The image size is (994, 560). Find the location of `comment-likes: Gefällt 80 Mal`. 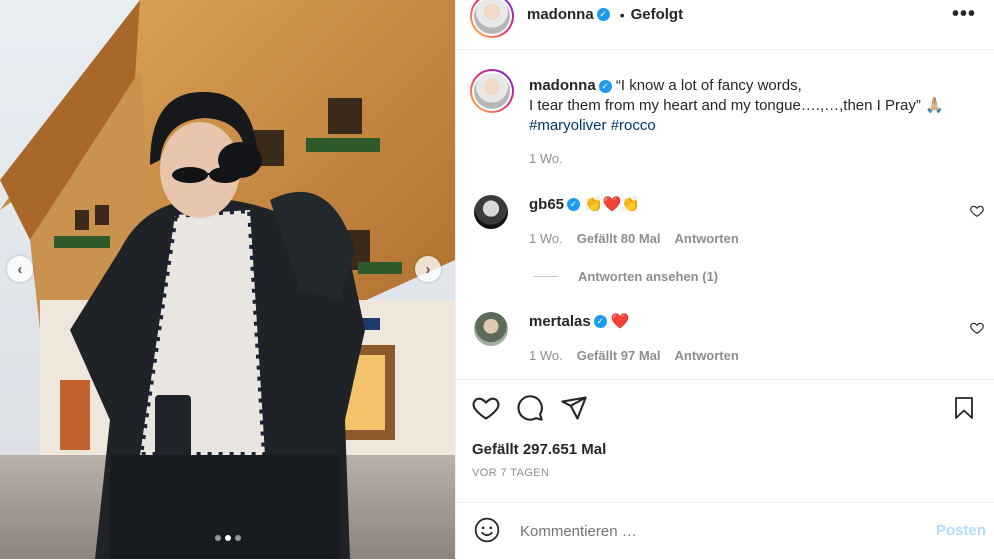

comment-likes: Gefällt 80 Mal is located at coordinates (619, 238).